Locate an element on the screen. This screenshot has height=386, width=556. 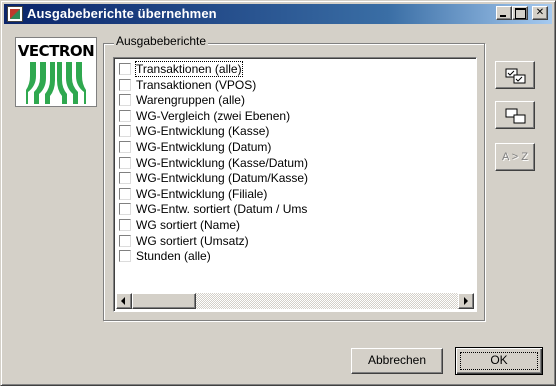
scroll-right-icon is located at coordinates (466, 301).